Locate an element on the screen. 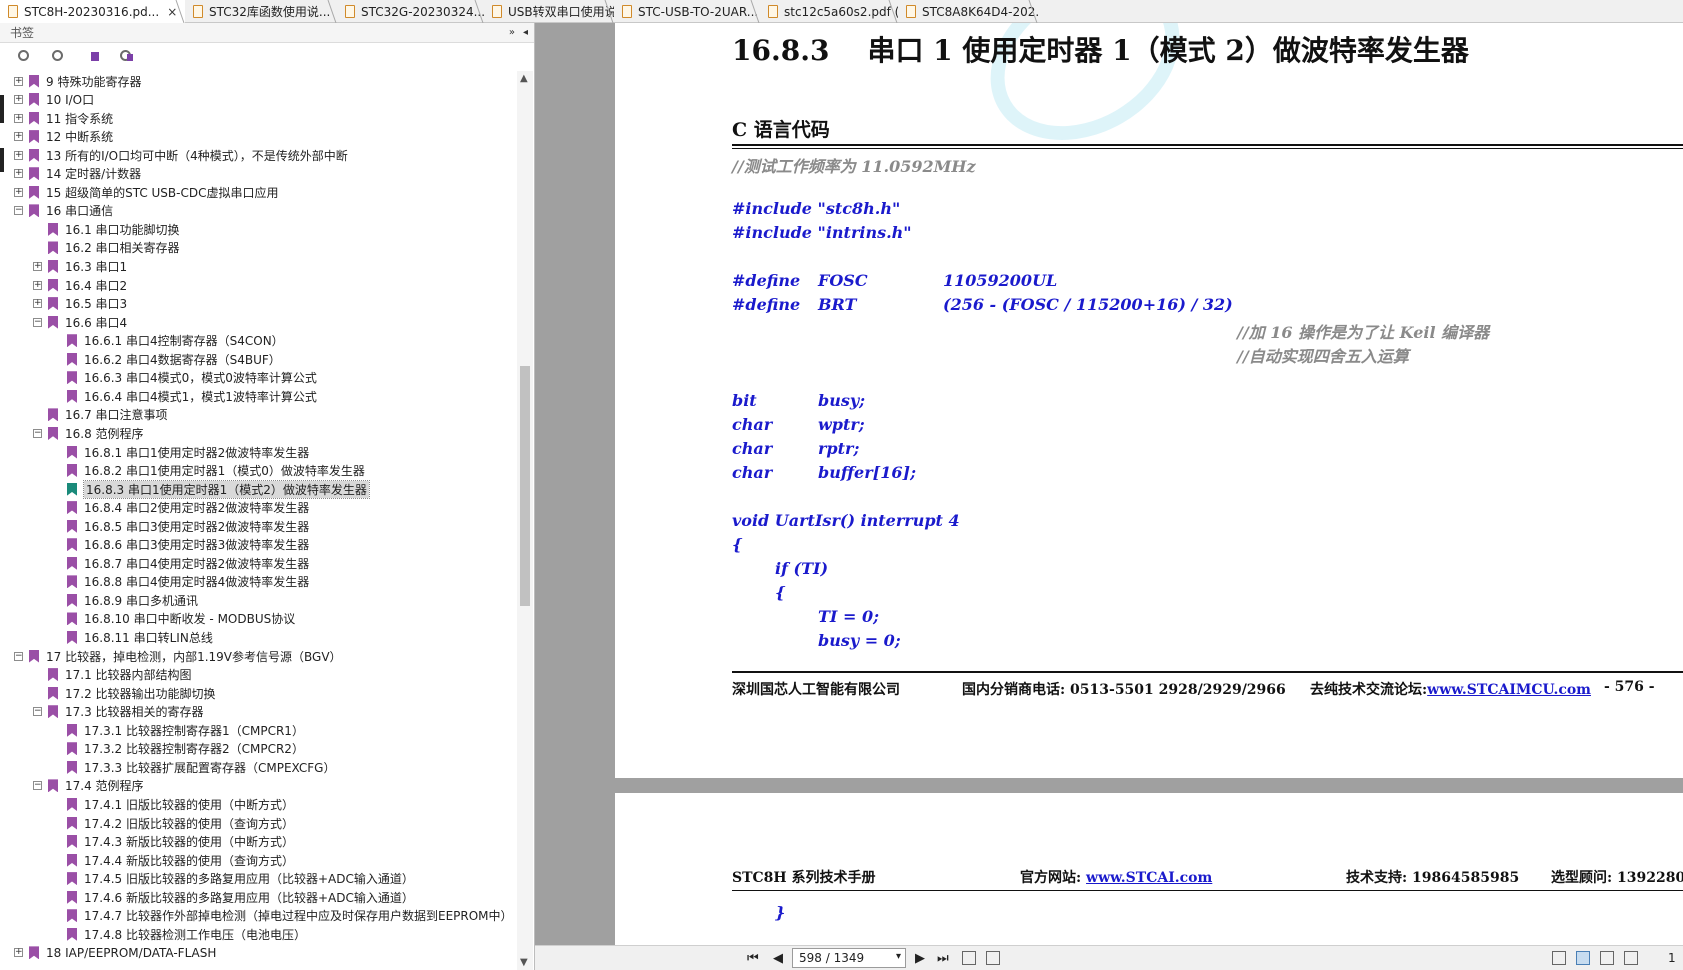 This screenshot has height=970, width=1683. bookmark-item: 16.8.11 串口转LIN总线 is located at coordinates (132, 638).